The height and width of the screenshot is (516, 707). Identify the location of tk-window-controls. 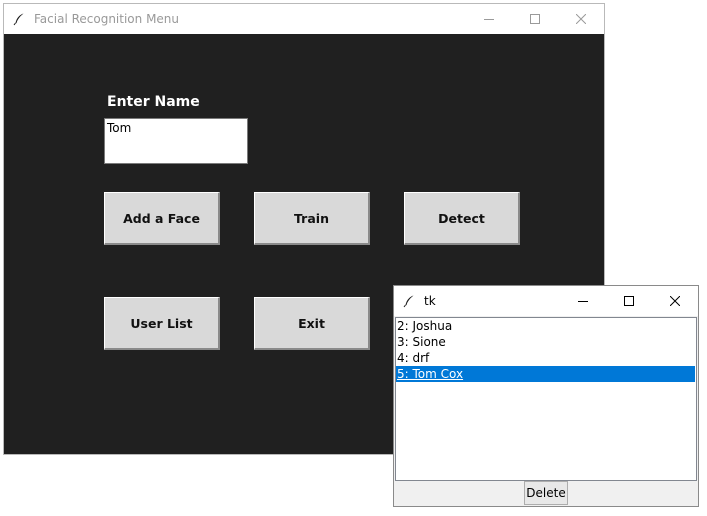
(629, 301).